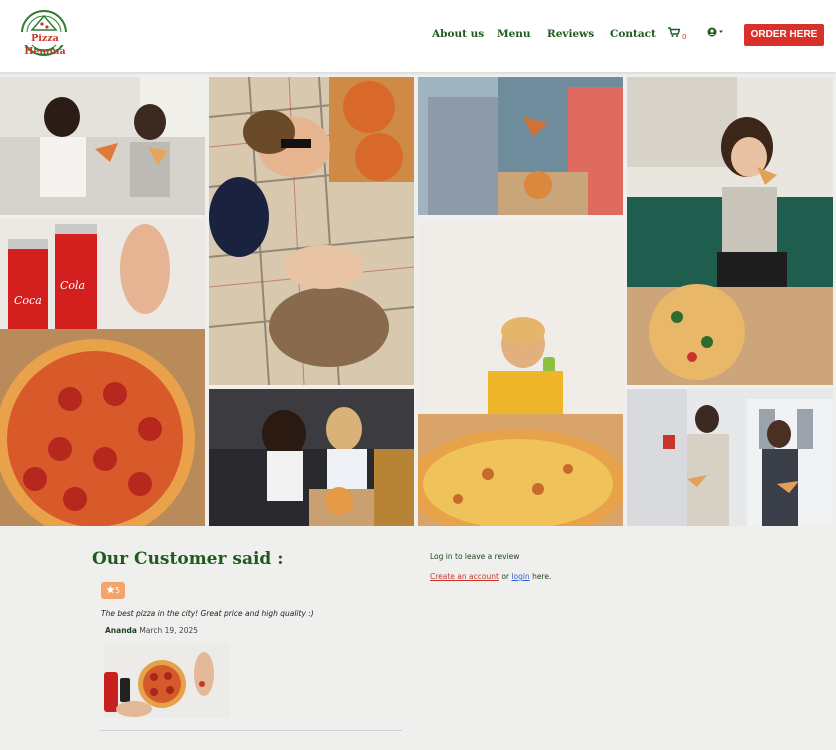 The width and height of the screenshot is (836, 750). I want to click on review-meta: Ananda March 19, 2025, so click(151, 630).